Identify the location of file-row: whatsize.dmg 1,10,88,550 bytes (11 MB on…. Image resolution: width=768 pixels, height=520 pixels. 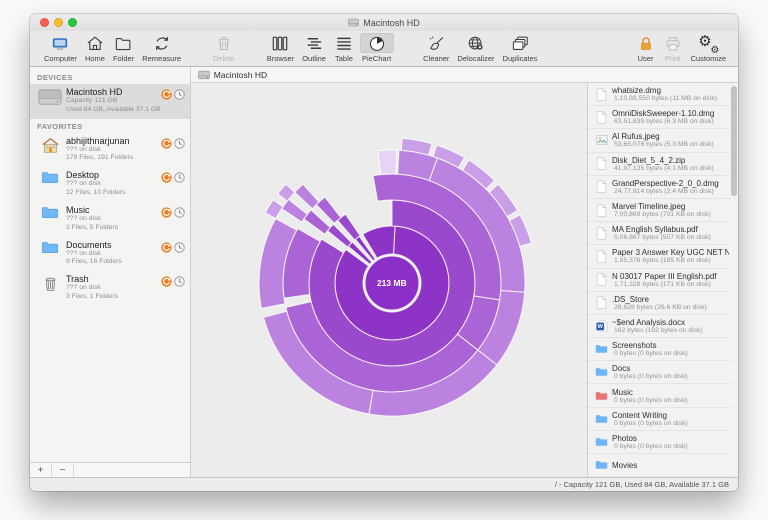
(659, 95).